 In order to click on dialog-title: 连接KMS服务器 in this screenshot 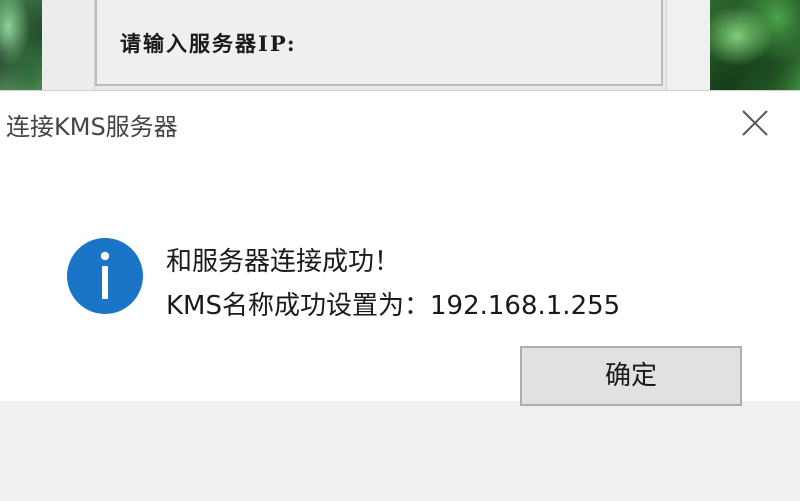, I will do `click(92, 127)`.